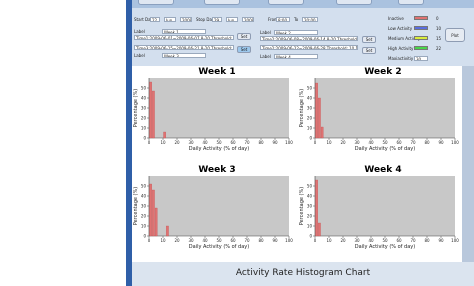 Image resolution: width=474 pixels, height=286 pixels. I want to click on legend-value: 0, so click(437, 18).